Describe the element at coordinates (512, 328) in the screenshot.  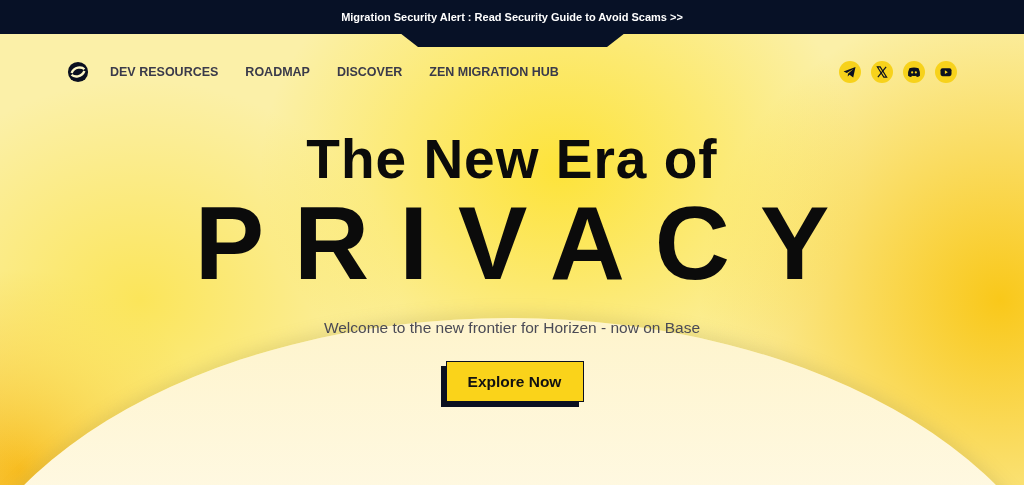
I see `hero-subtitle: Welcome to the new frontier for Horizen - now on Base` at that location.